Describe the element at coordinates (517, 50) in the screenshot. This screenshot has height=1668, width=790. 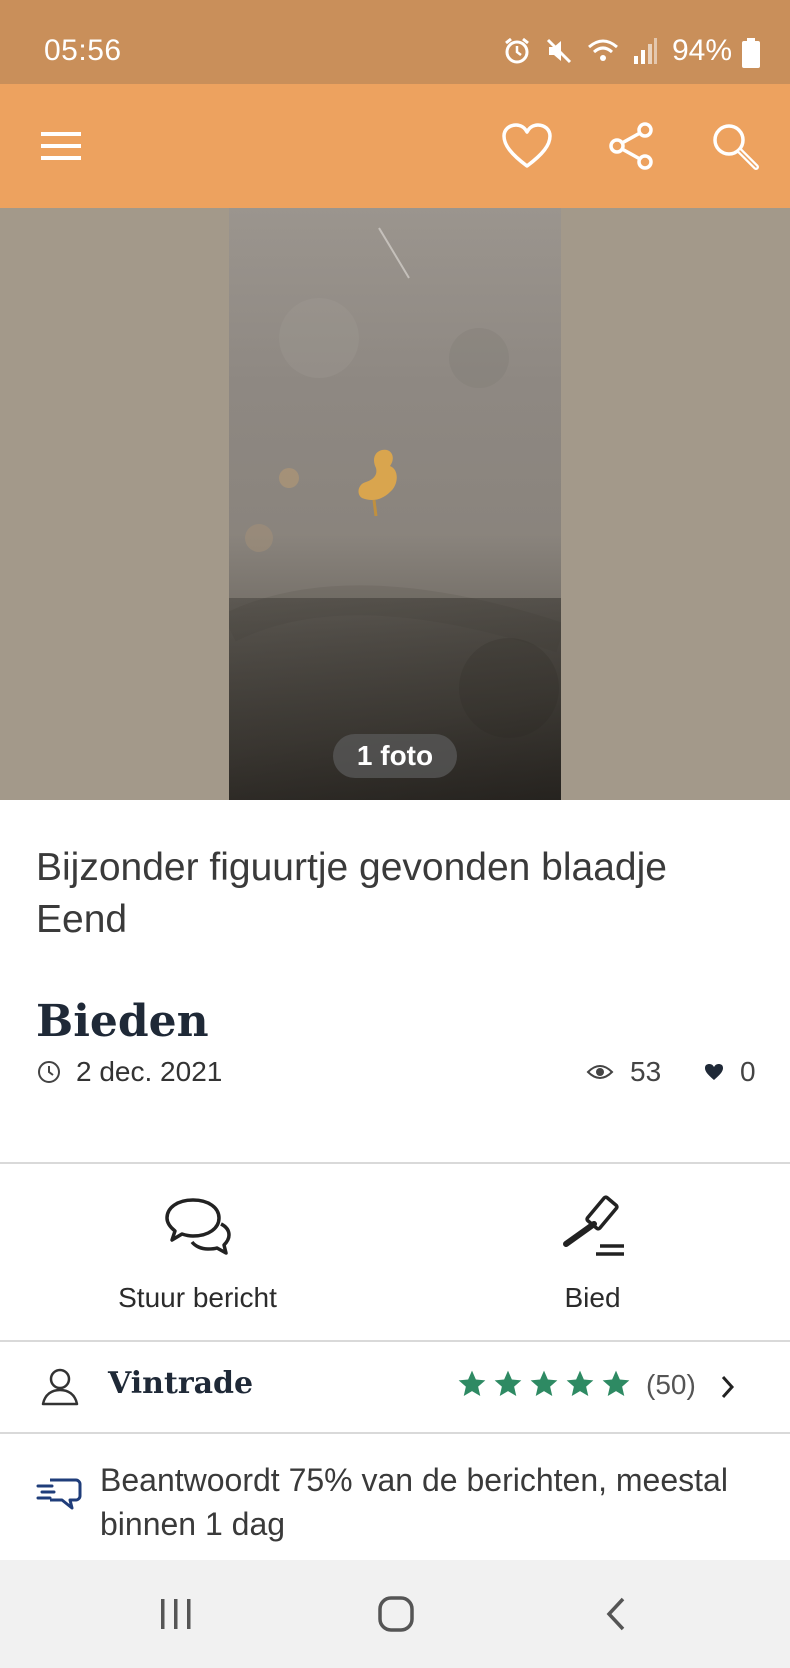
I see `alarm-icon` at that location.